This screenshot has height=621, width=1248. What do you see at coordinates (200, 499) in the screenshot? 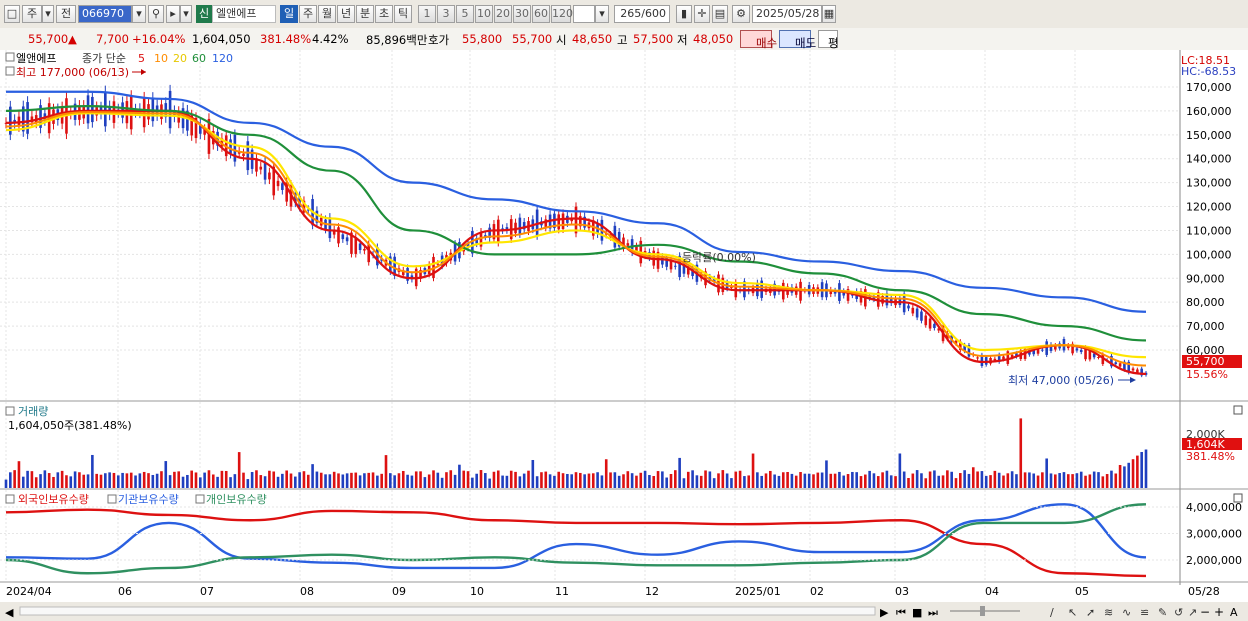
I see `retail-config-icon` at bounding box center [200, 499].